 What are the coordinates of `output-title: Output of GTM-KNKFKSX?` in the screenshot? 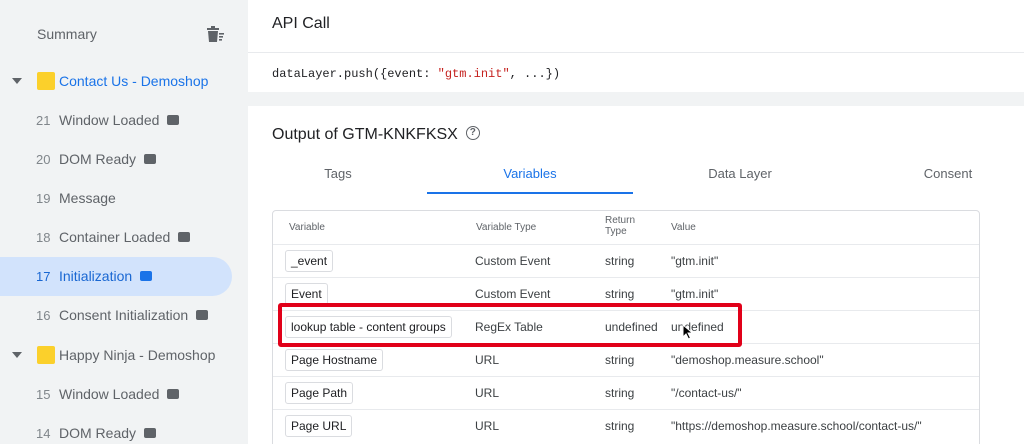 It's located at (376, 134).